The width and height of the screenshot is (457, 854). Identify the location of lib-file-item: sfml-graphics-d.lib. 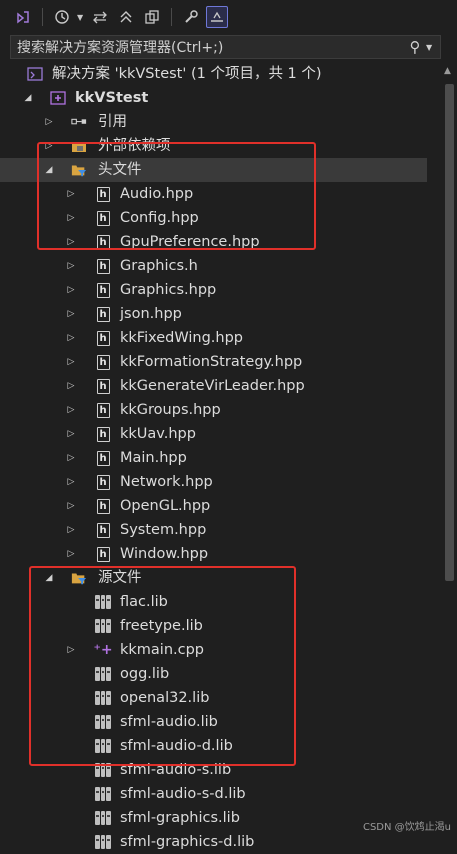
(213, 842).